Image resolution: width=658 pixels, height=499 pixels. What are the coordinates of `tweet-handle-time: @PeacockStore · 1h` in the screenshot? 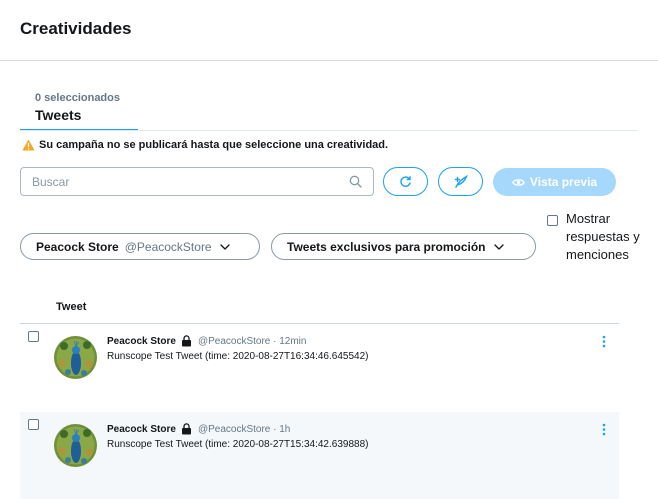 It's located at (244, 429).